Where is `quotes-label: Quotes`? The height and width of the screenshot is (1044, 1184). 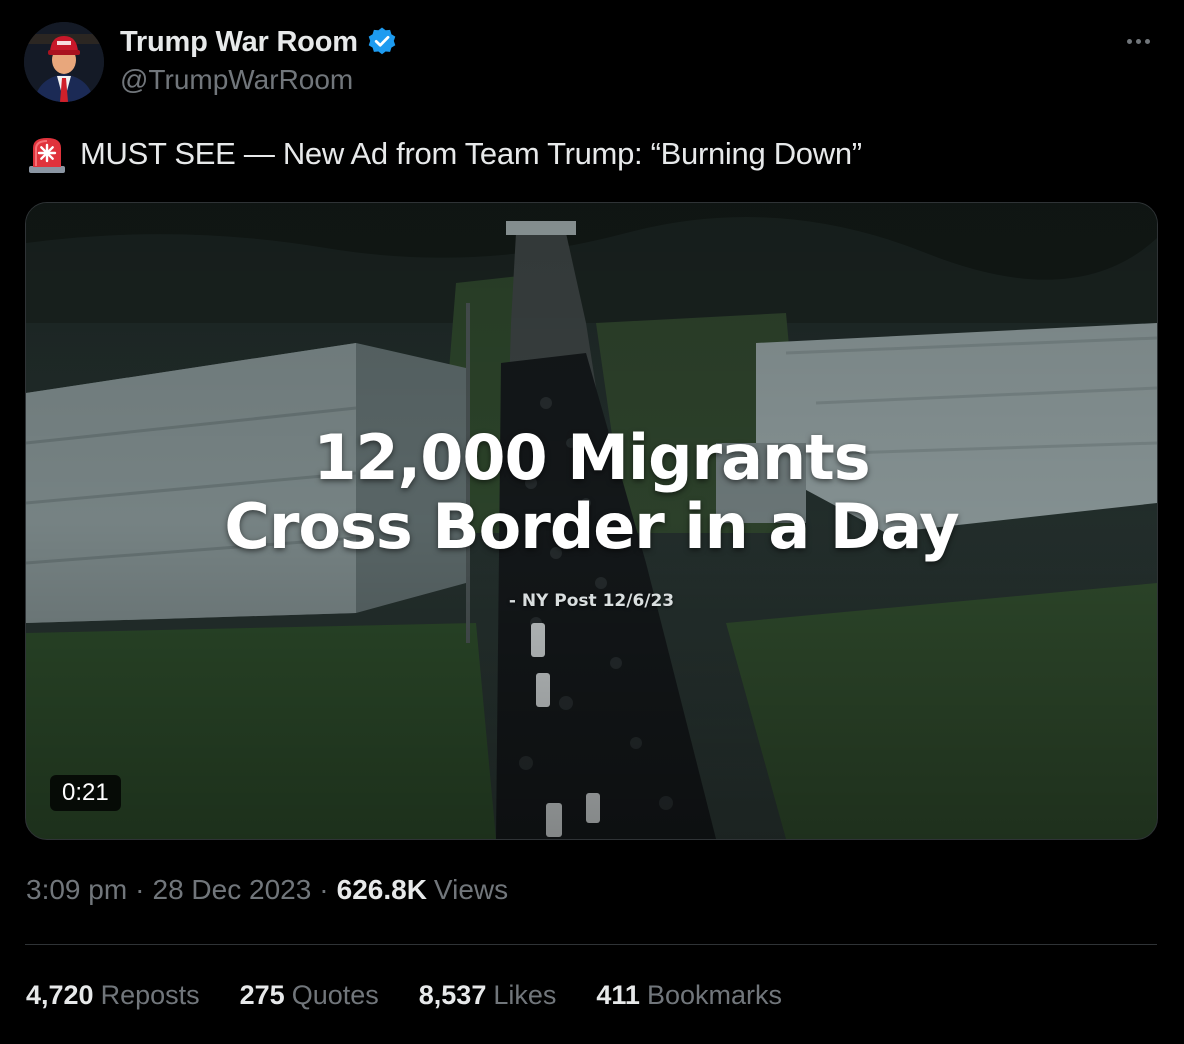
quotes-label: Quotes is located at coordinates (335, 995).